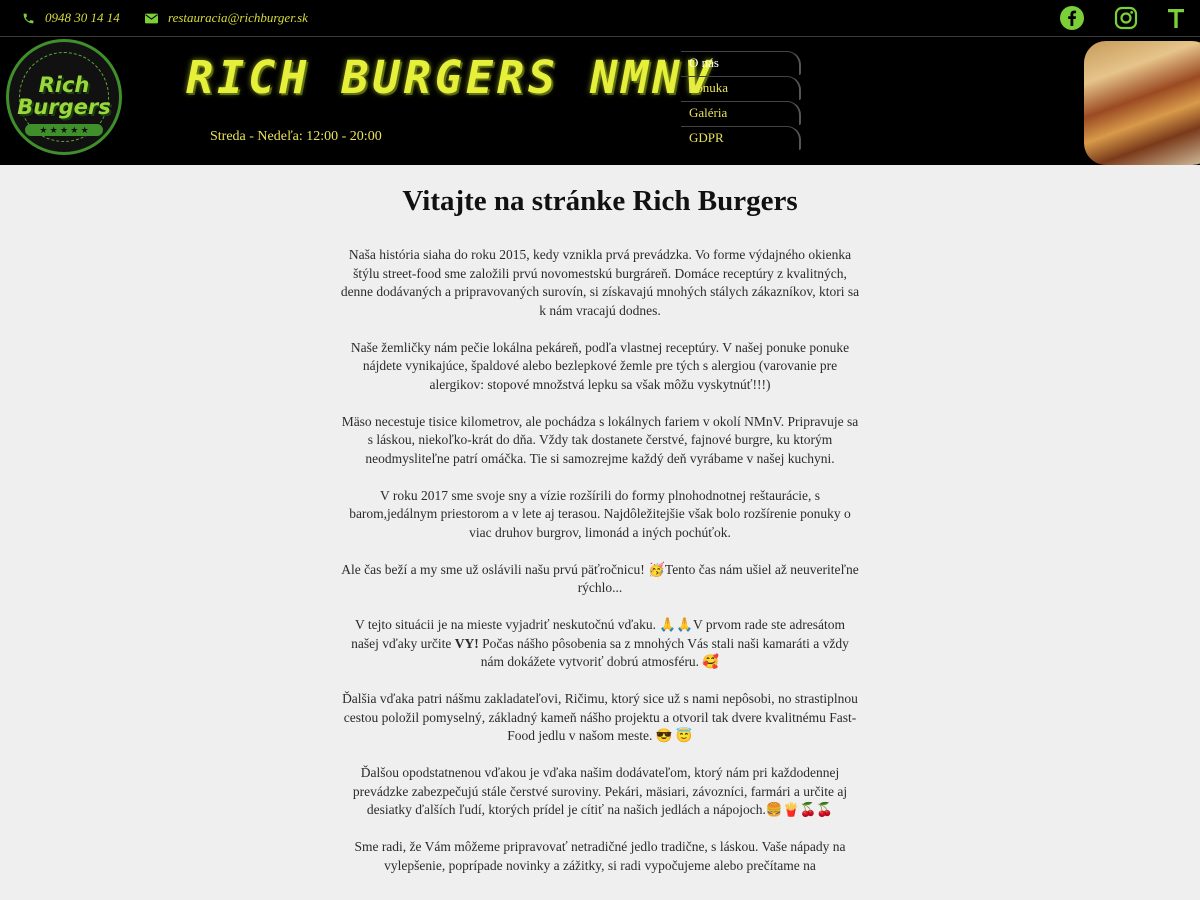 This screenshot has height=900, width=1200. I want to click on nav-item-ponuka: Ponuka, so click(741, 88).